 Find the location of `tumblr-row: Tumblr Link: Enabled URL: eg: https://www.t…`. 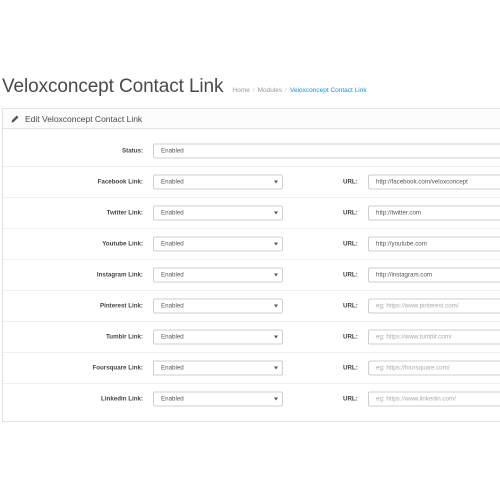

tumblr-row: Tumblr Link: Enabled URL: eg: https://www.t… is located at coordinates (251, 336).